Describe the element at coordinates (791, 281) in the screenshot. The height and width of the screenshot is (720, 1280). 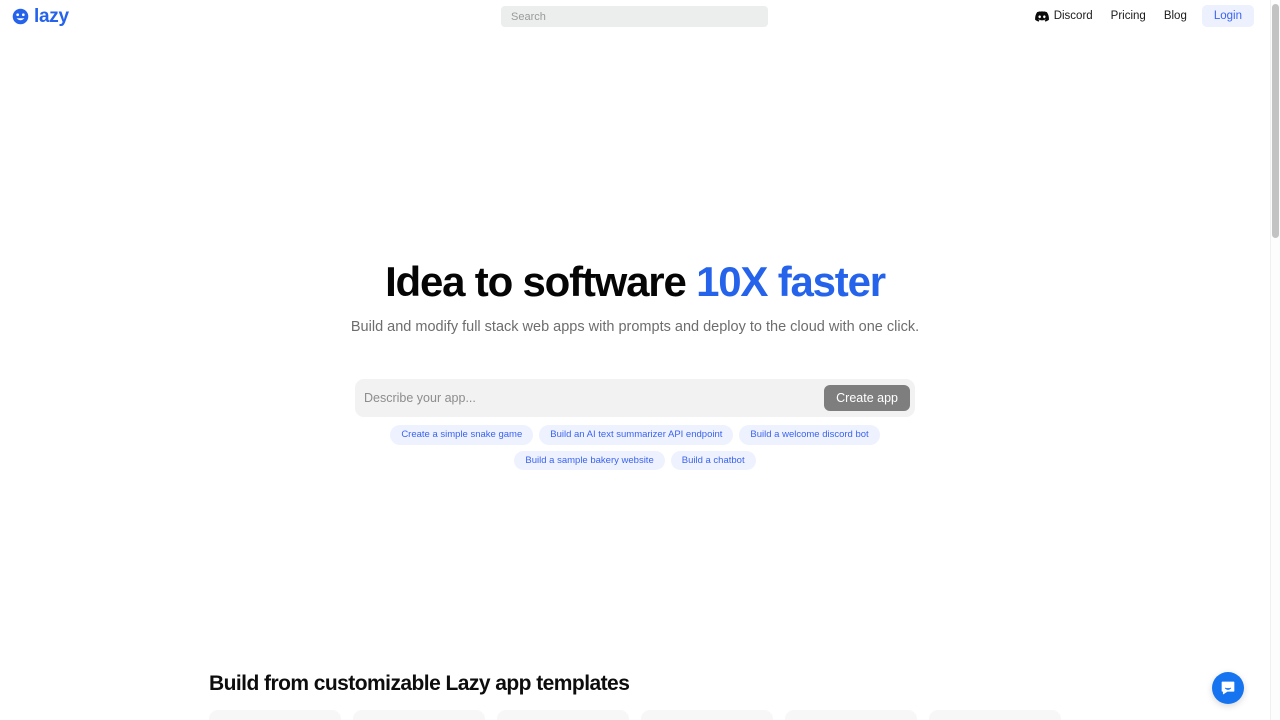
I see `hero-title-accent: 10X faster` at that location.